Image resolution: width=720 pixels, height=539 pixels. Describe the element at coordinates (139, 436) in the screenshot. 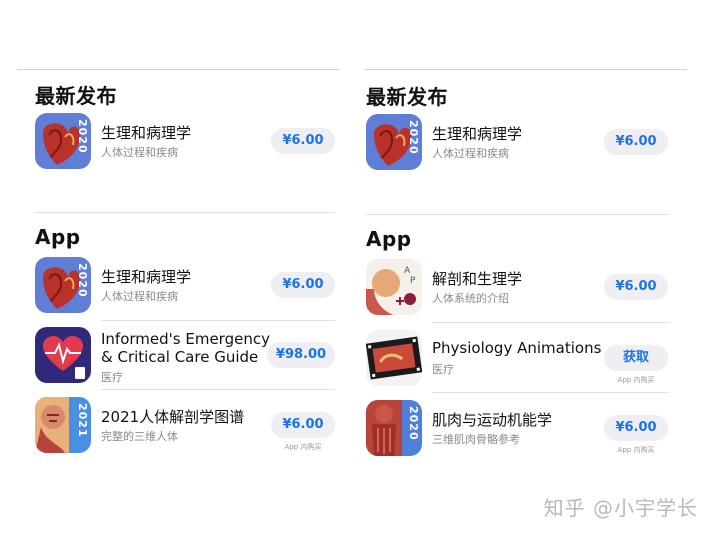

I see `app-subtitle: 完整的三维人体` at that location.